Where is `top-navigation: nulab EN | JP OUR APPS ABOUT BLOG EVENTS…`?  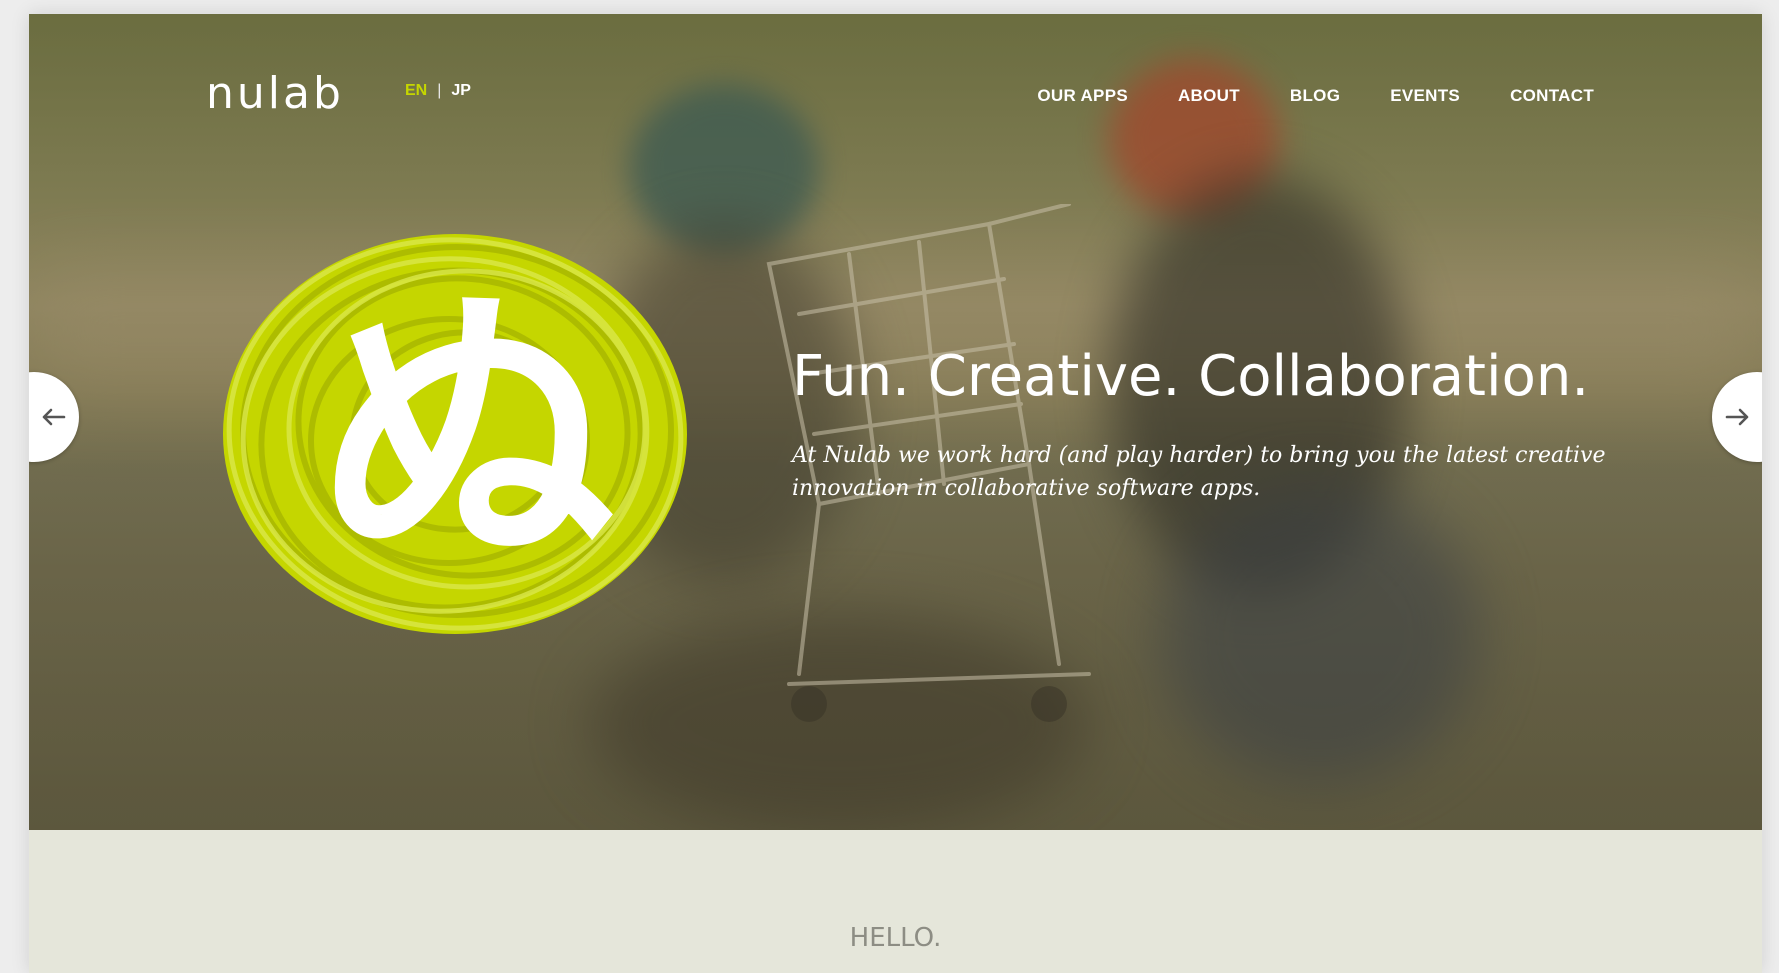
top-navigation: nulab EN | JP OUR APPS ABOUT BLOG EVENTS… is located at coordinates (895, 74).